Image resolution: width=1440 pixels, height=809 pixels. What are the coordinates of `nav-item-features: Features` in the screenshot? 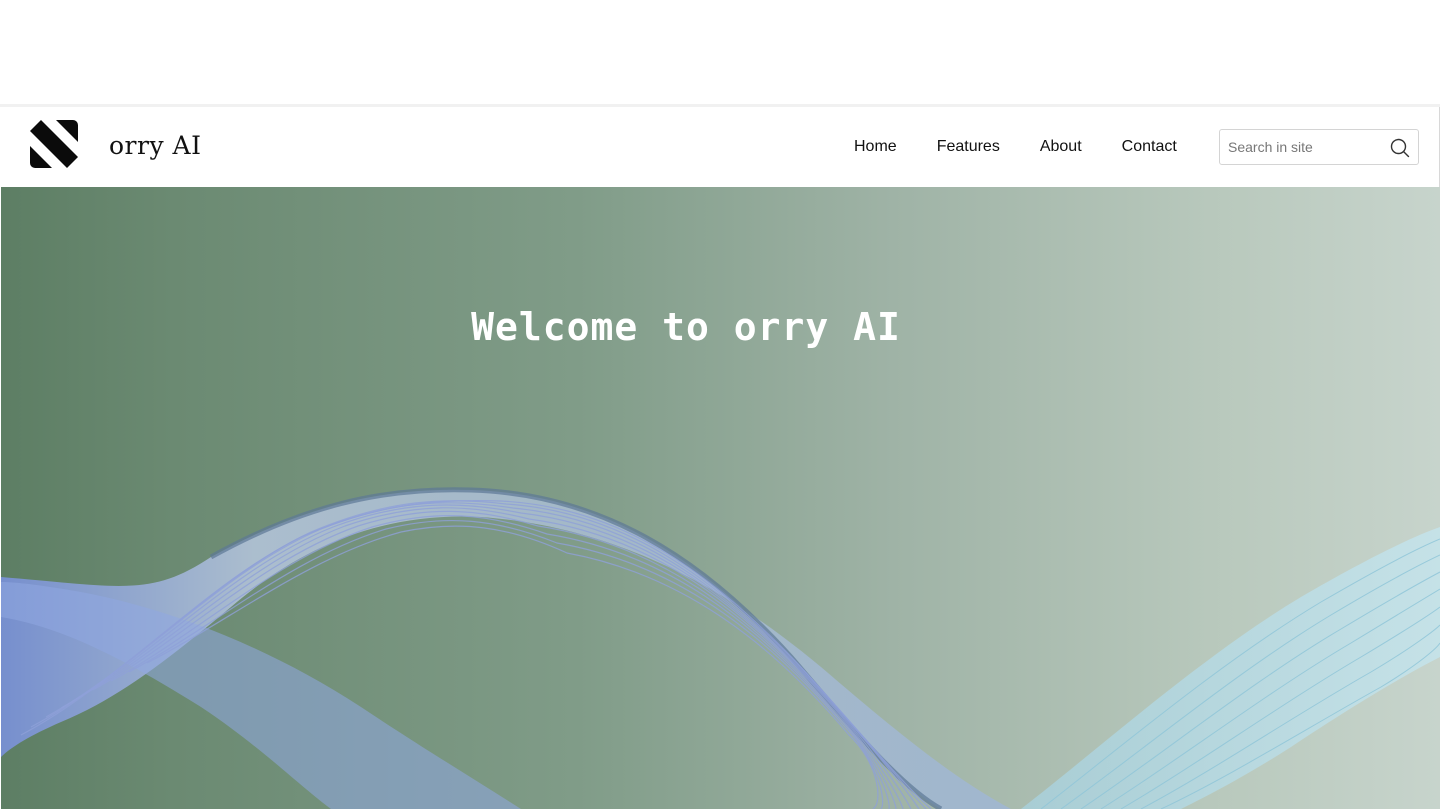 It's located at (968, 147).